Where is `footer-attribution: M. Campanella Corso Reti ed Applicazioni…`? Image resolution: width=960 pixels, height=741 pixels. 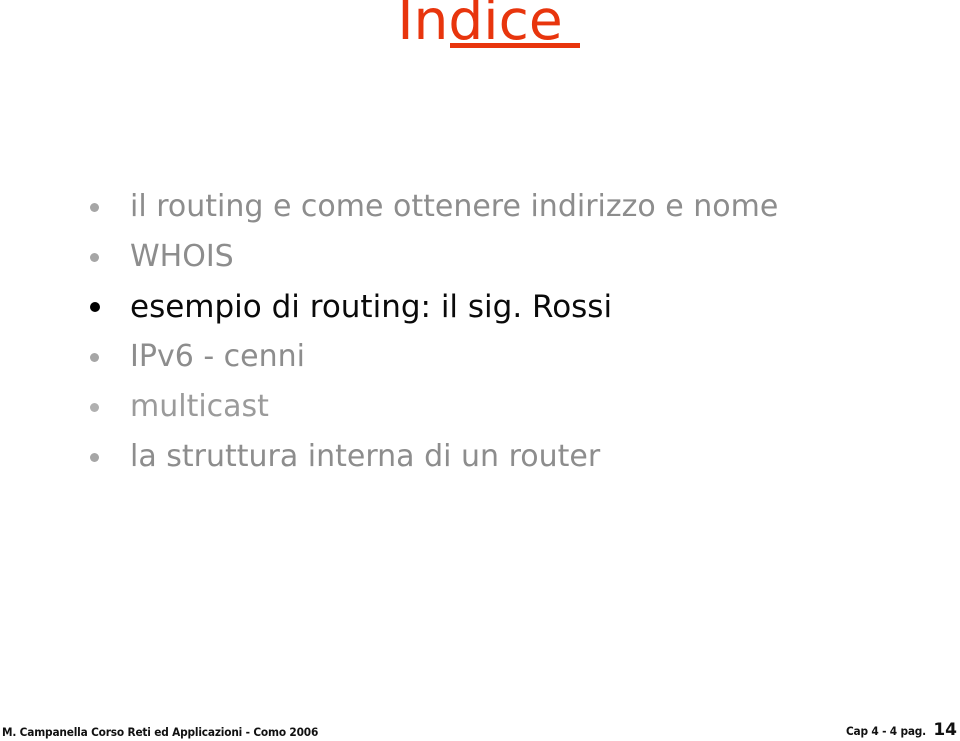 footer-attribution: M. Campanella Corso Reti ed Applicazioni… is located at coordinates (160, 732).